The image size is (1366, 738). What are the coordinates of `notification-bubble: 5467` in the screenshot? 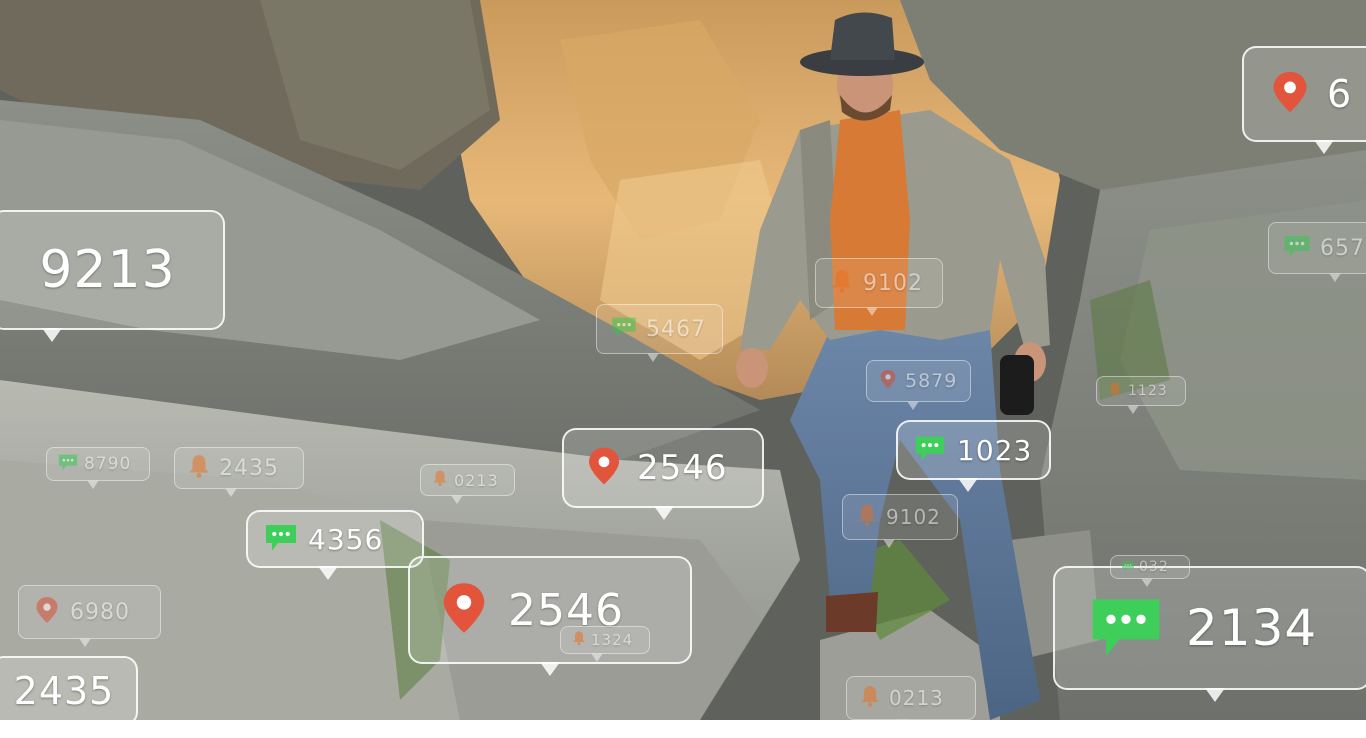 It's located at (659, 333).